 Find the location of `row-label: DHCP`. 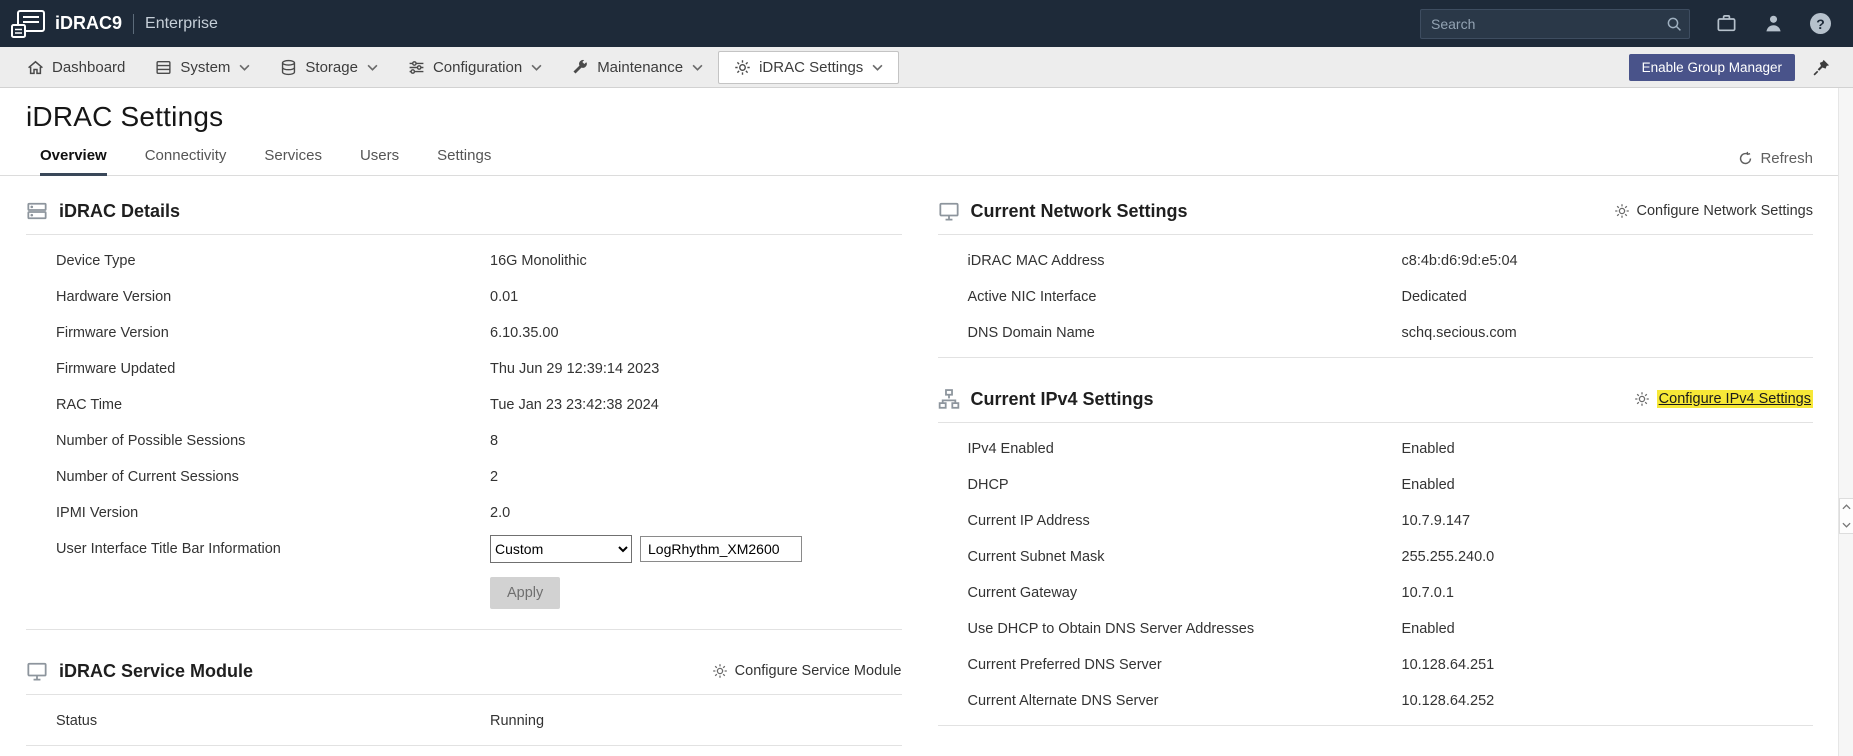

row-label: DHCP is located at coordinates (988, 485).